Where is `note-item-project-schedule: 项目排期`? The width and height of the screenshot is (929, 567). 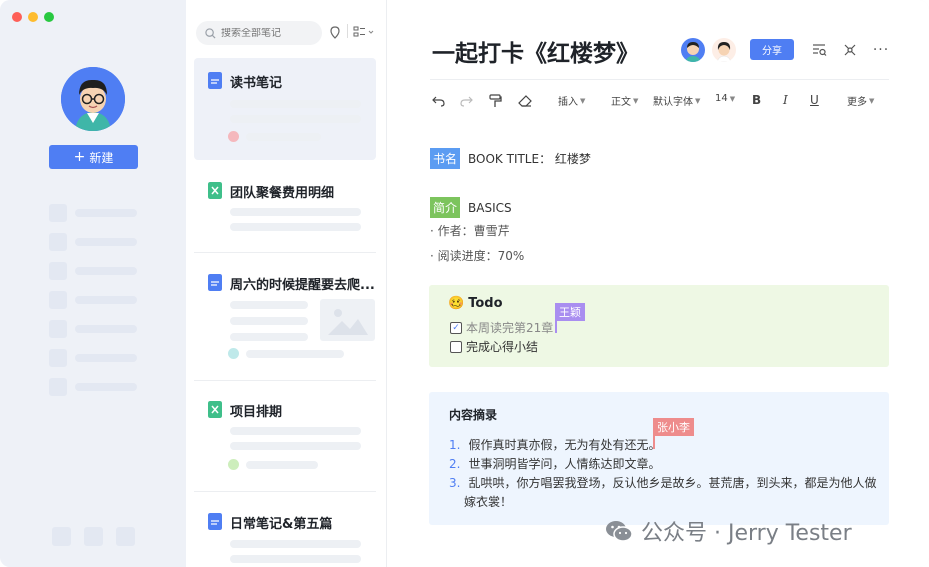
note-item-project-schedule: 项目排期 is located at coordinates (285, 436).